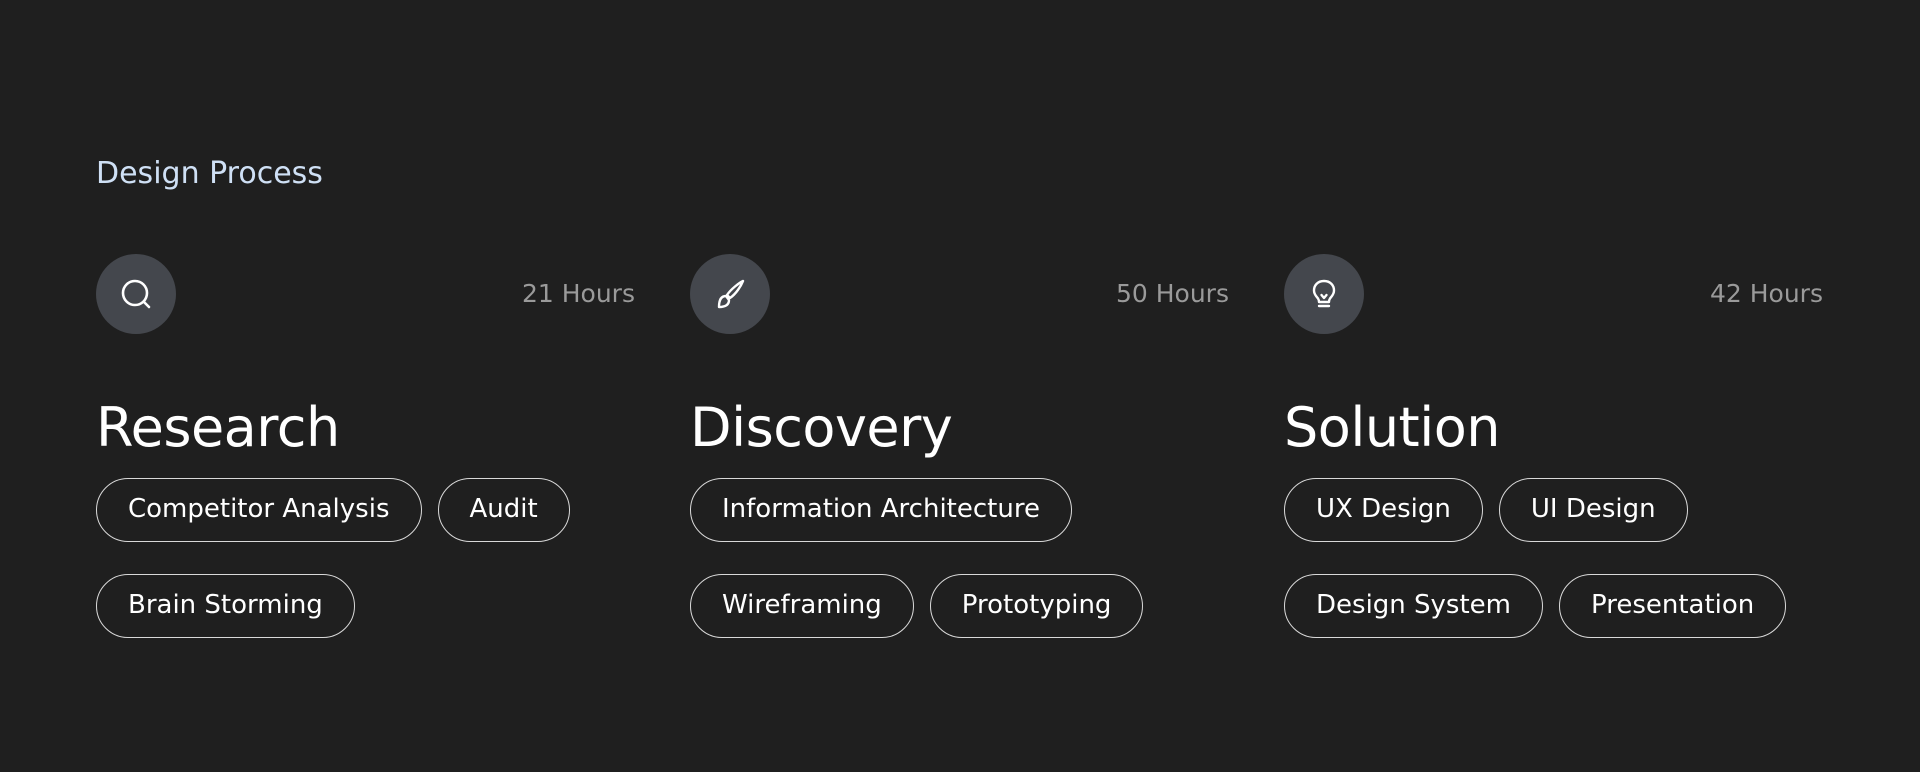 This screenshot has height=772, width=1920. Describe the element at coordinates (218, 427) in the screenshot. I see `column-title: Research` at that location.